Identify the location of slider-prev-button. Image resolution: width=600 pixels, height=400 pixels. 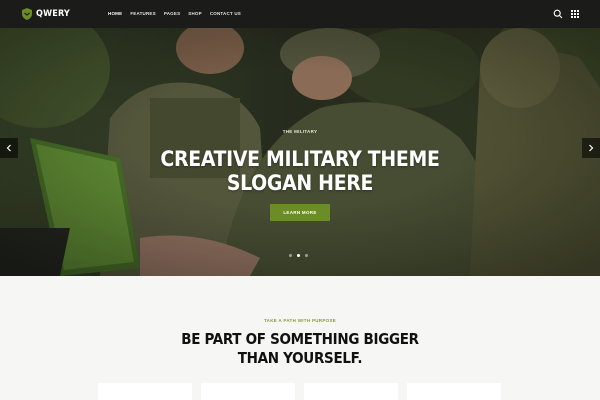
(9, 148).